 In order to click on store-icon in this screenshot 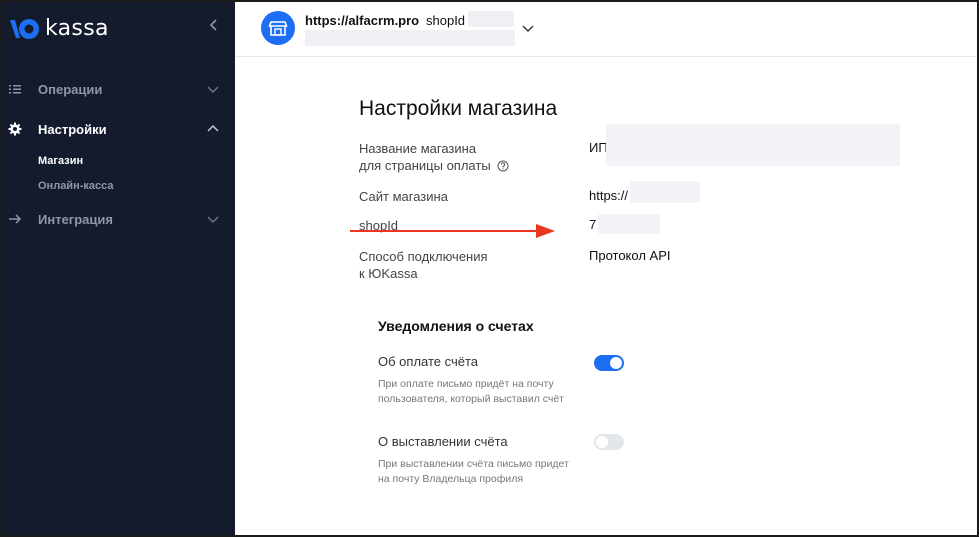, I will do `click(278, 28)`.